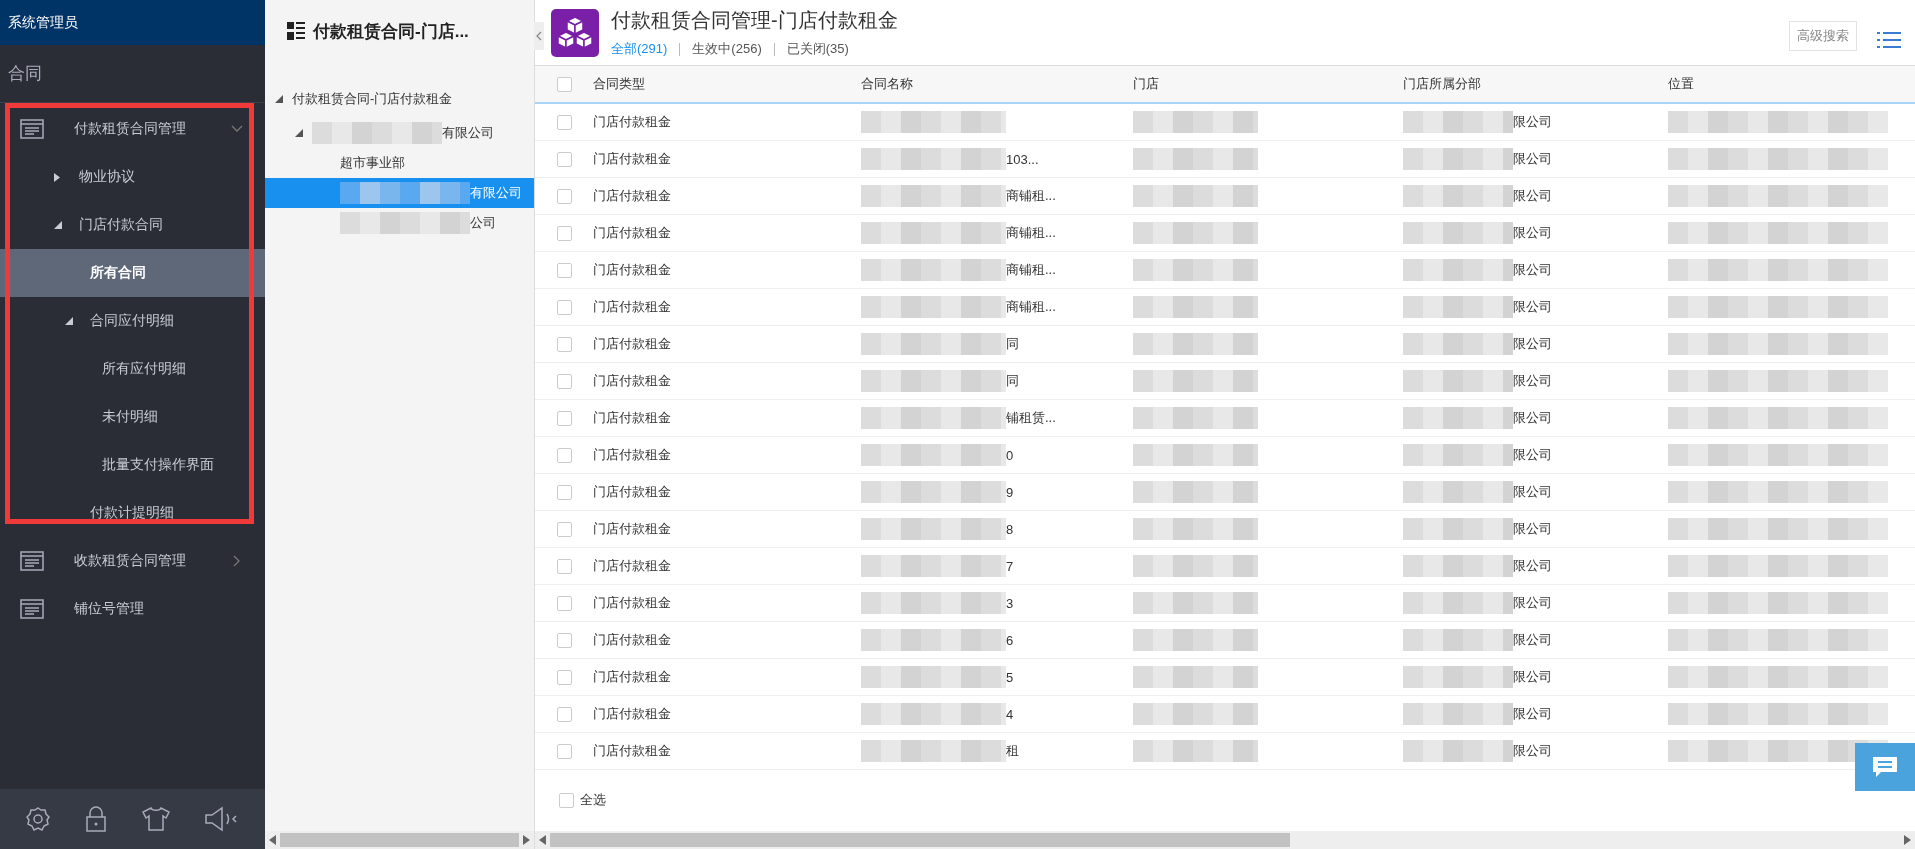 Image resolution: width=1915 pixels, height=849 pixels. What do you see at coordinates (132, 321) in the screenshot?
I see `menu-item: 合同应付明细` at bounding box center [132, 321].